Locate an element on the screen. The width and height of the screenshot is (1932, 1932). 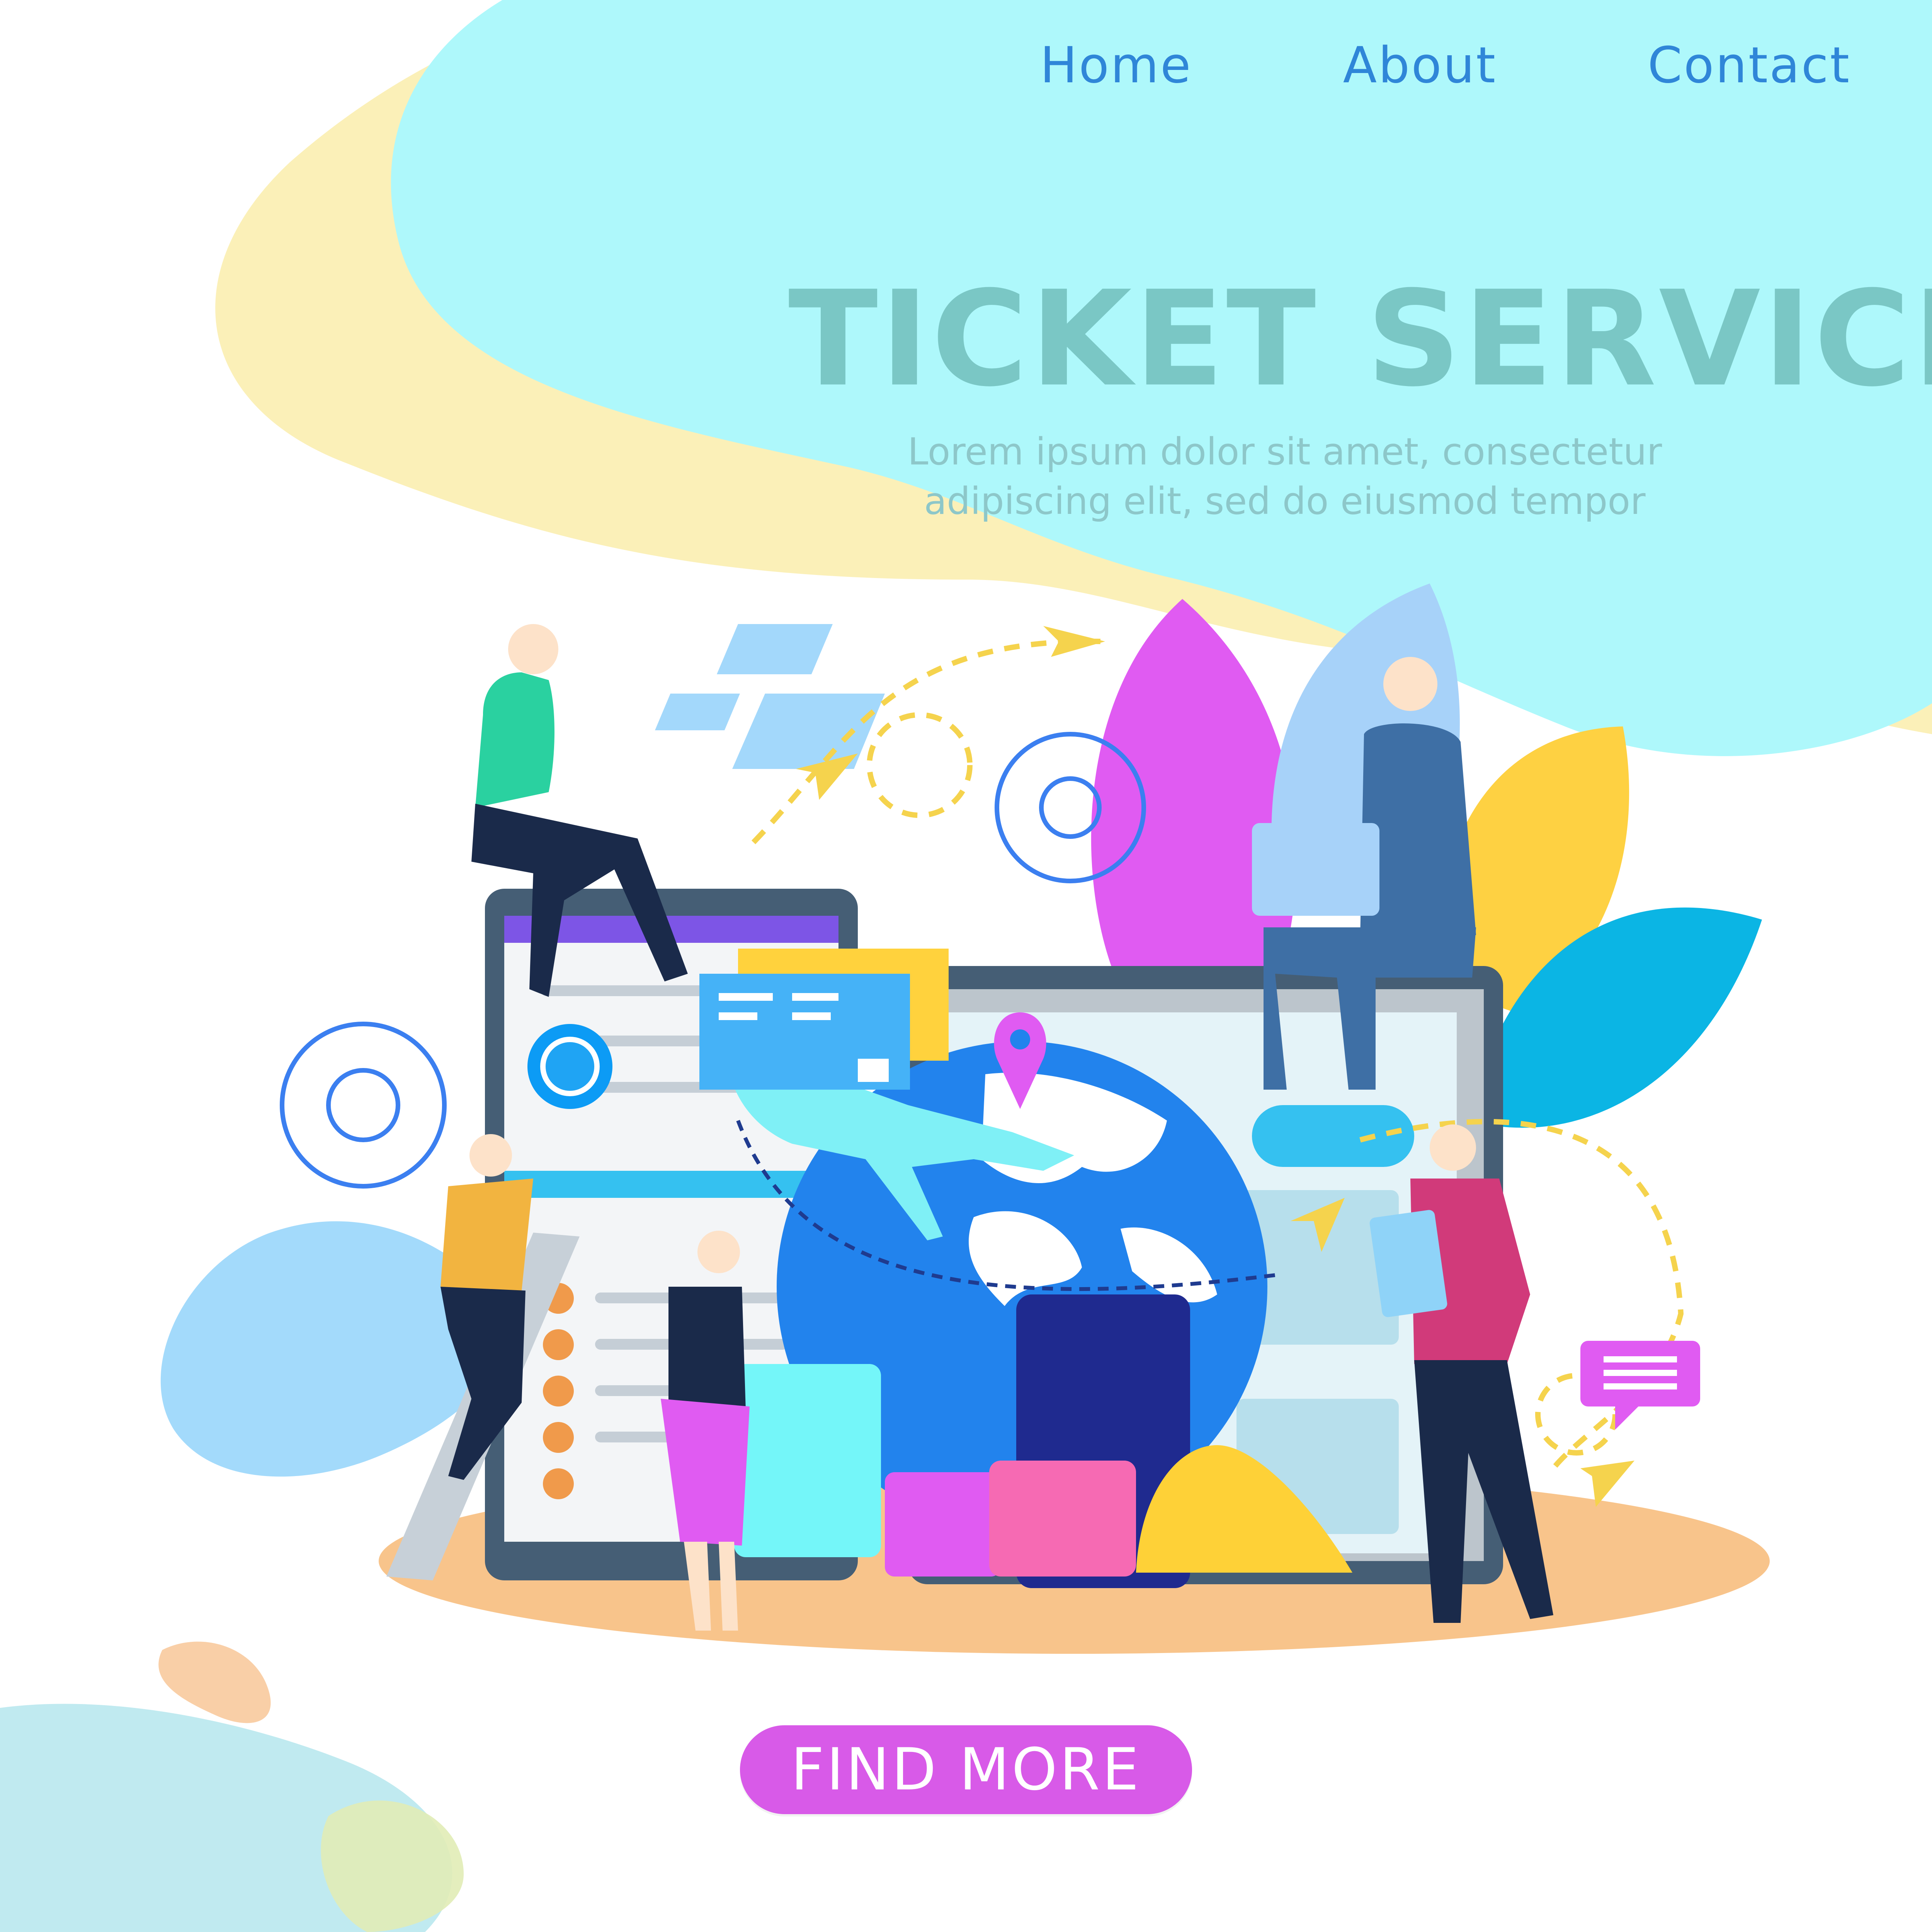
envelope-icon is located at coordinates (770, 696).